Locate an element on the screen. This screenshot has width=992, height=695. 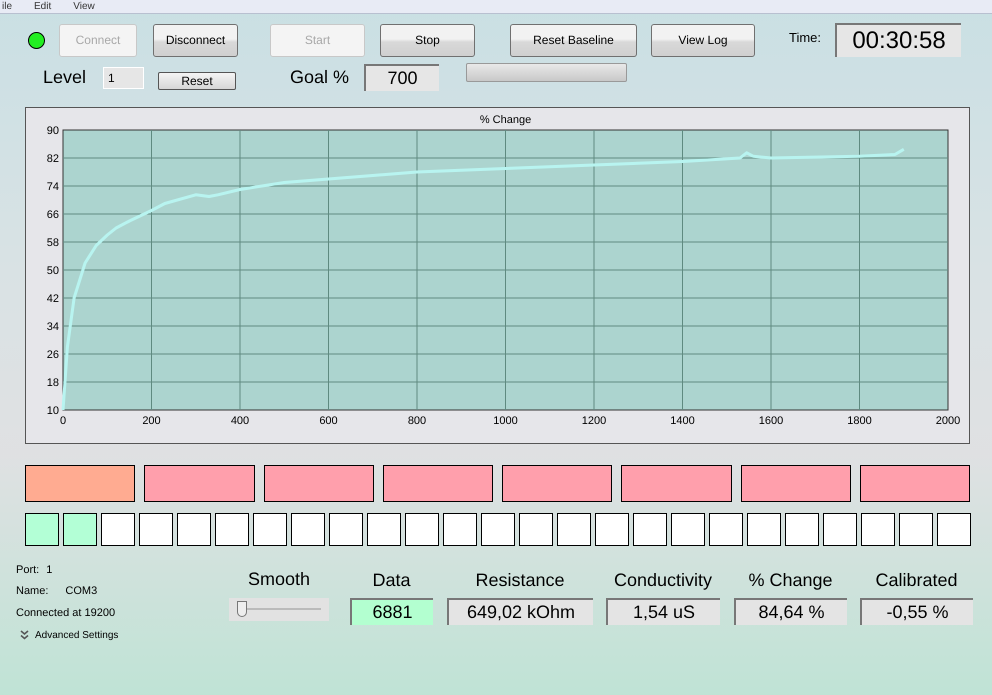
y-tick-label: 58 is located at coordinates (52, 243).